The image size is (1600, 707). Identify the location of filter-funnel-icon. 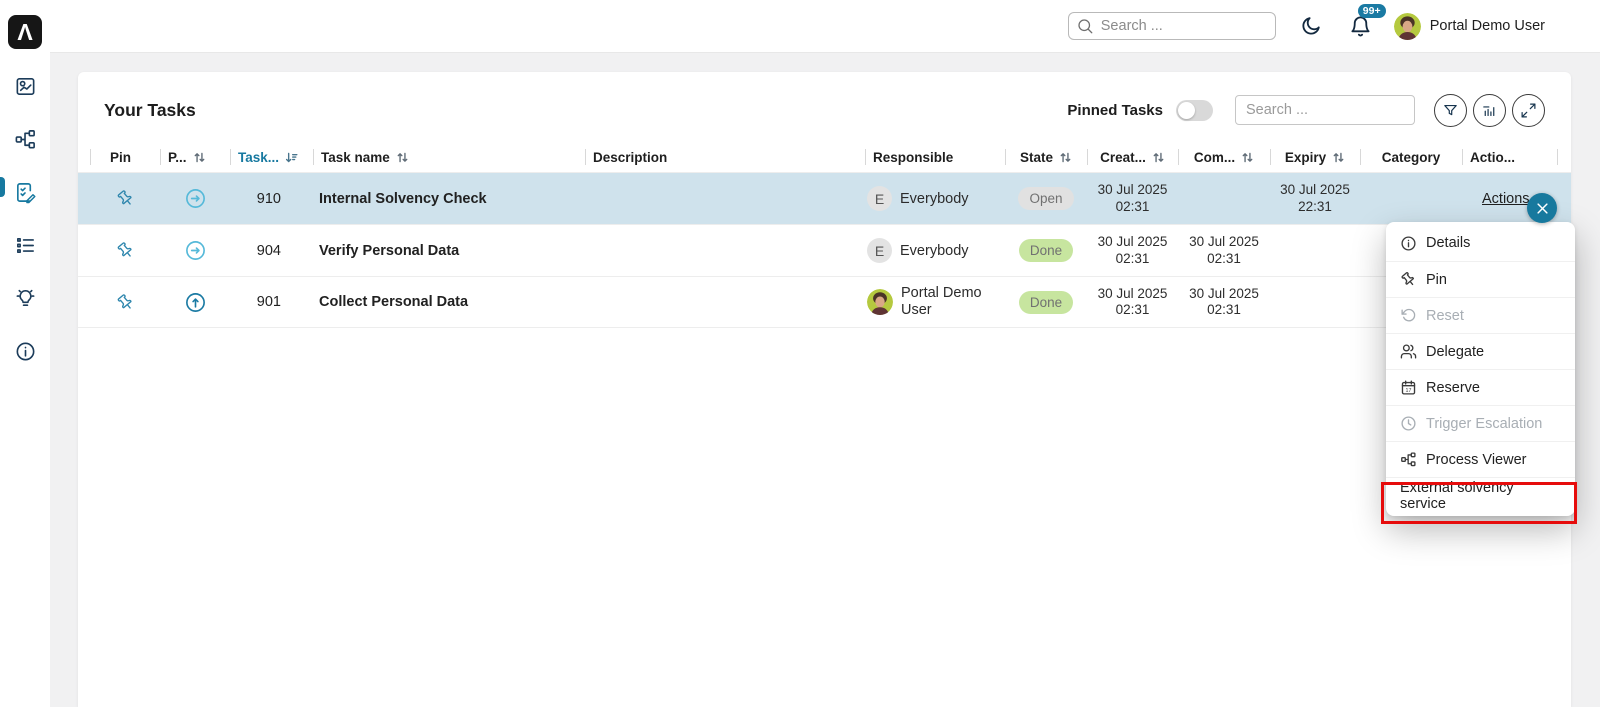
(1450, 109).